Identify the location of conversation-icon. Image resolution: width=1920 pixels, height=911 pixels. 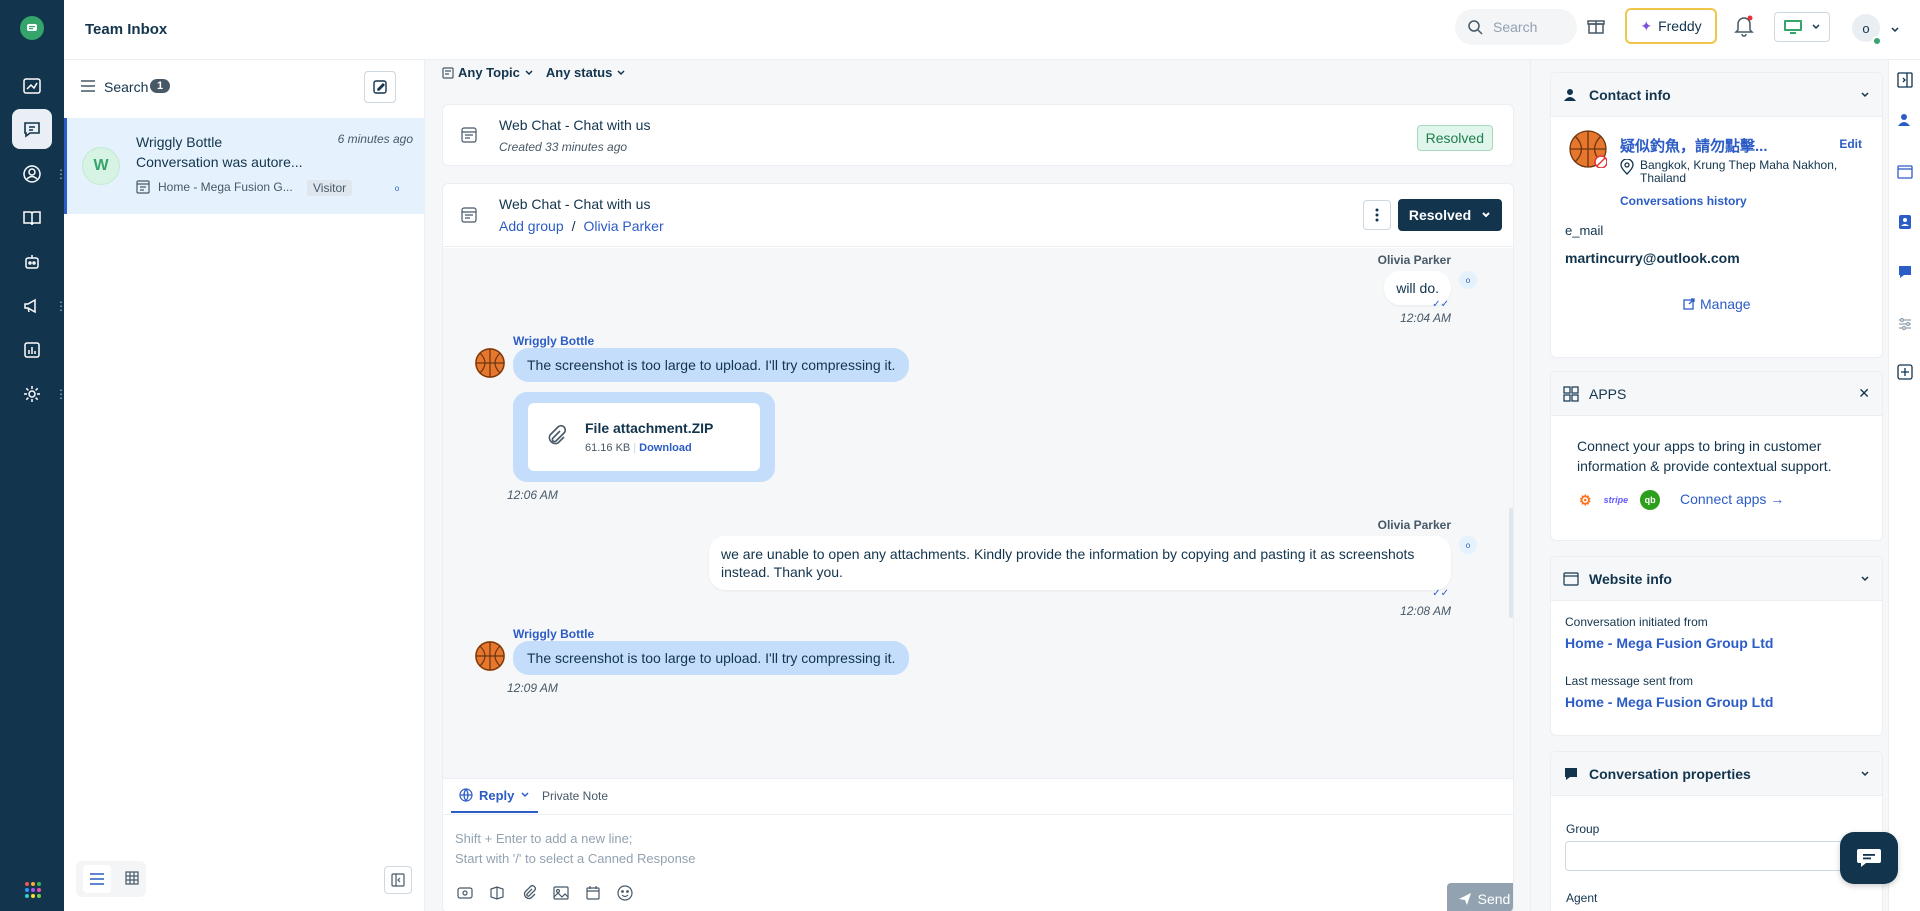
(1905, 272).